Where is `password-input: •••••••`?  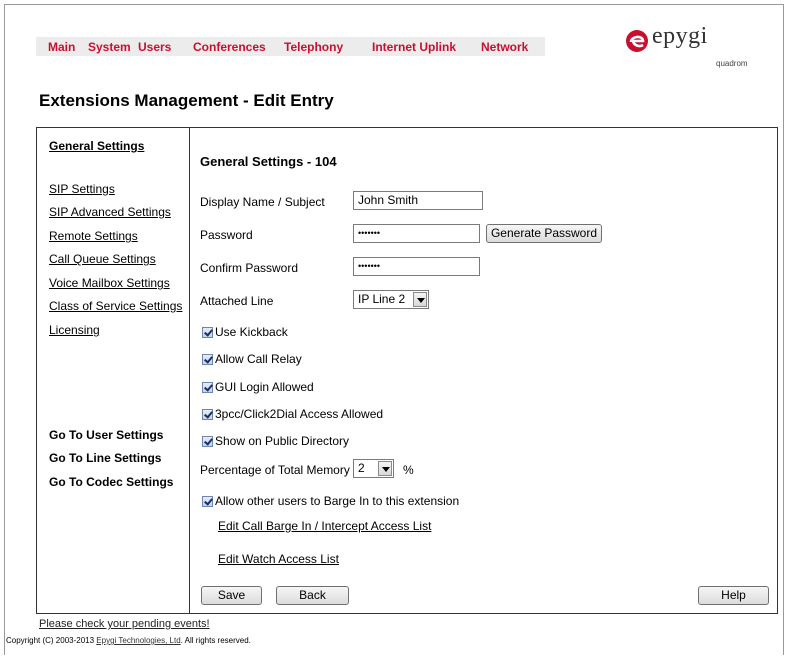 password-input: ••••••• is located at coordinates (416, 233).